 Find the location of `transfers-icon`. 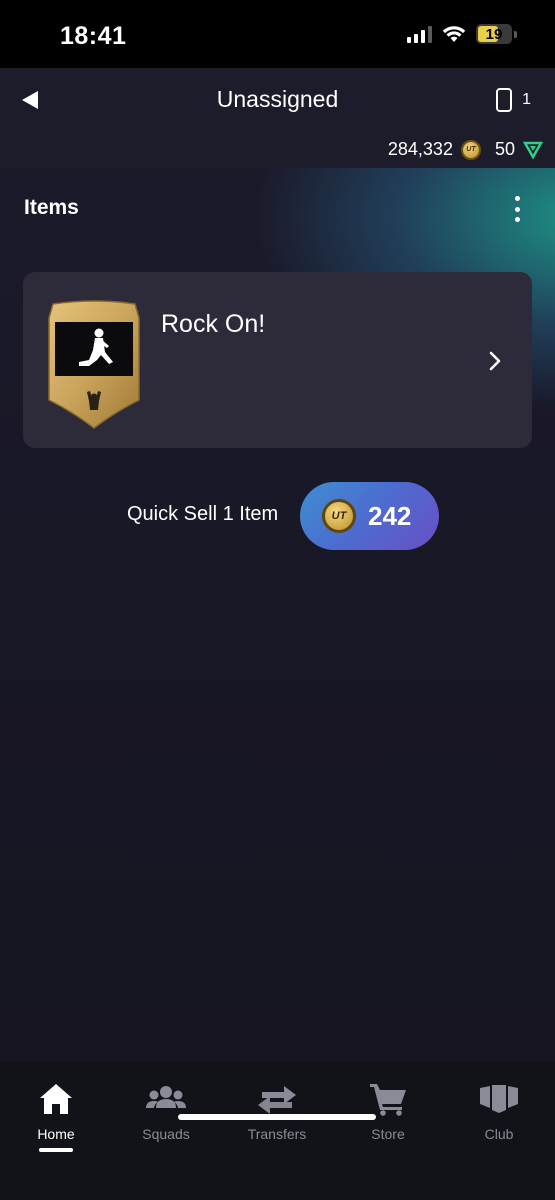

transfers-icon is located at coordinates (277, 1100).